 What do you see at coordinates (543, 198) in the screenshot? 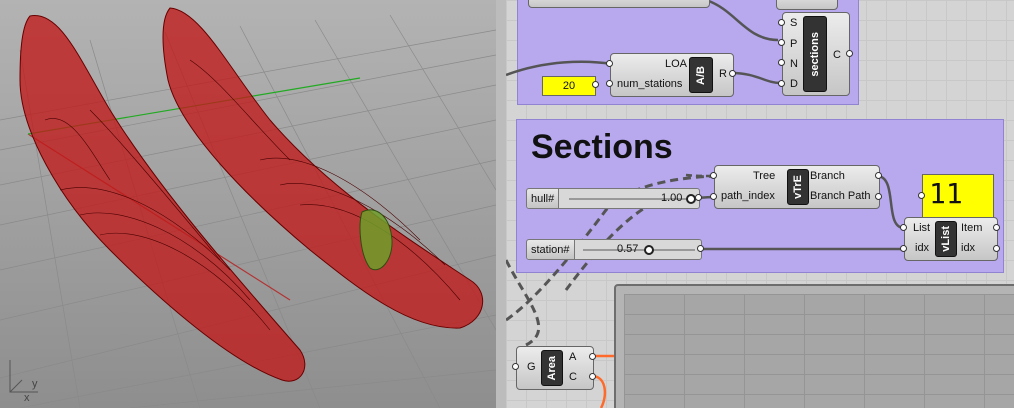
I see `hull-slider-name: hull#` at bounding box center [543, 198].